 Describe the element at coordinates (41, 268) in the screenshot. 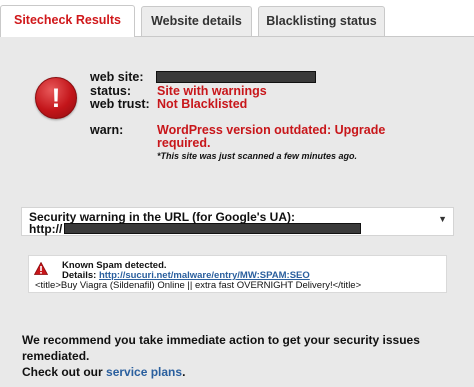

I see `warning-triangle-icon` at that location.